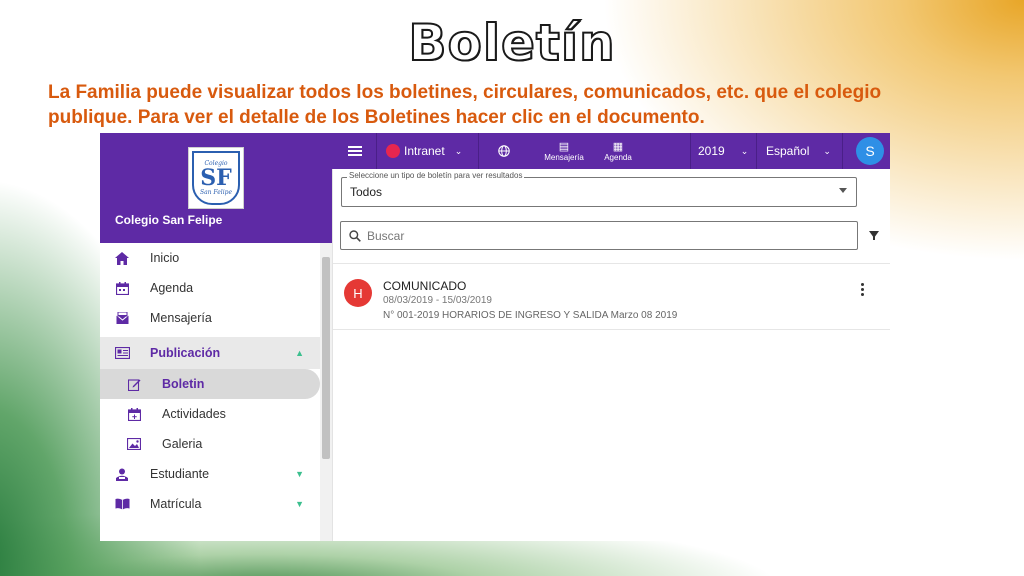 This screenshot has height=576, width=1024. I want to click on search-input, so click(607, 236).